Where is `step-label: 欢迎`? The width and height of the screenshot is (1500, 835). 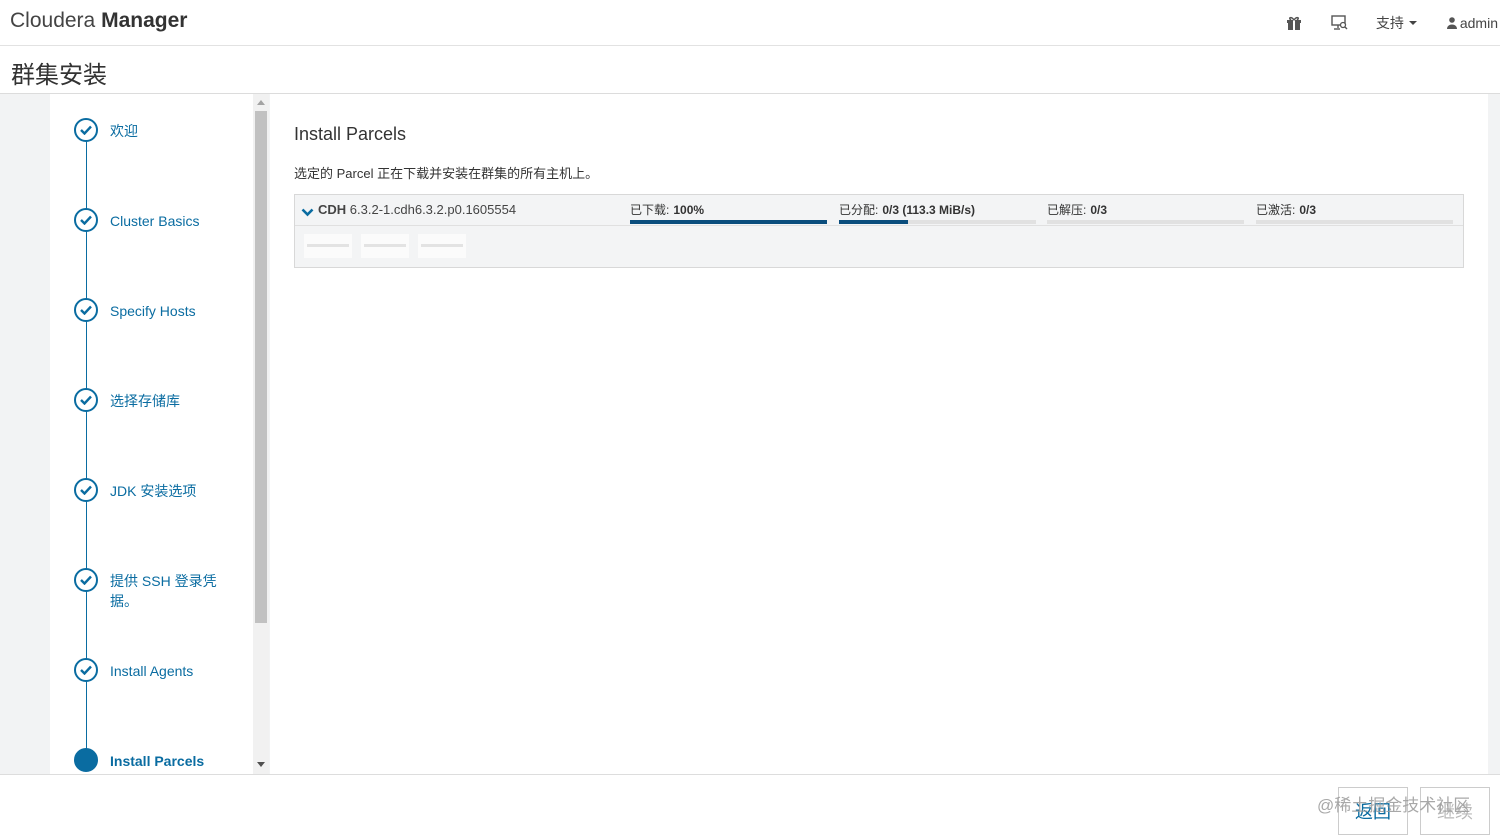
step-label: 欢迎 is located at coordinates (124, 131).